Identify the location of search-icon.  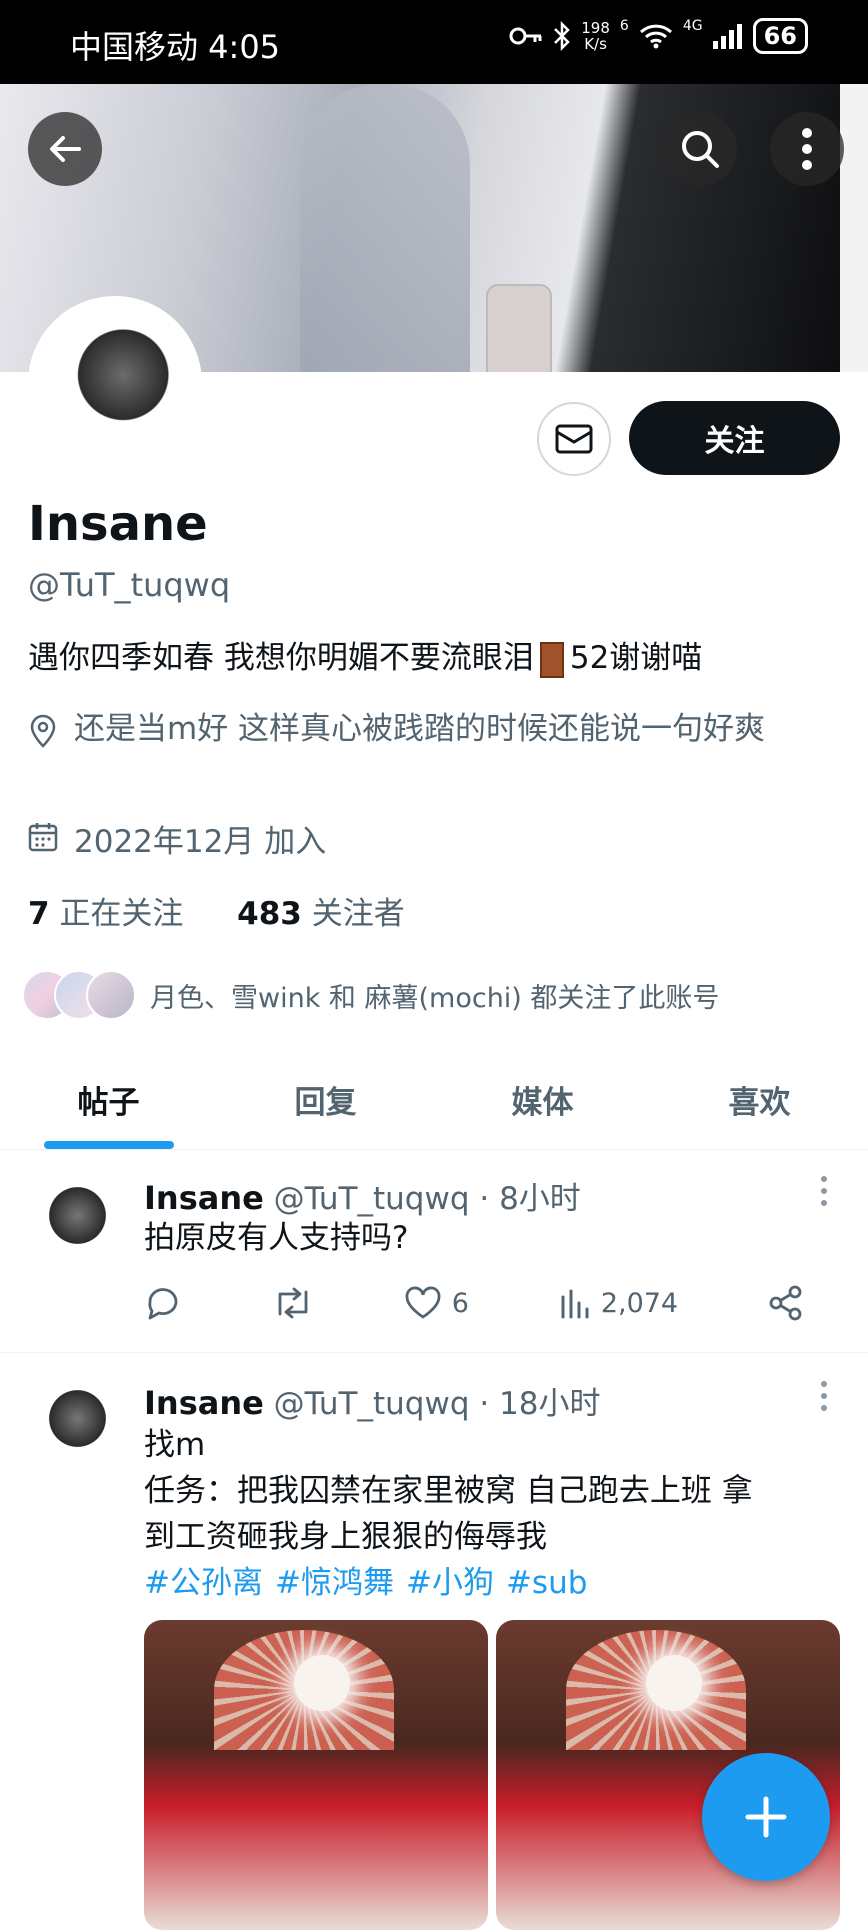
(700, 149).